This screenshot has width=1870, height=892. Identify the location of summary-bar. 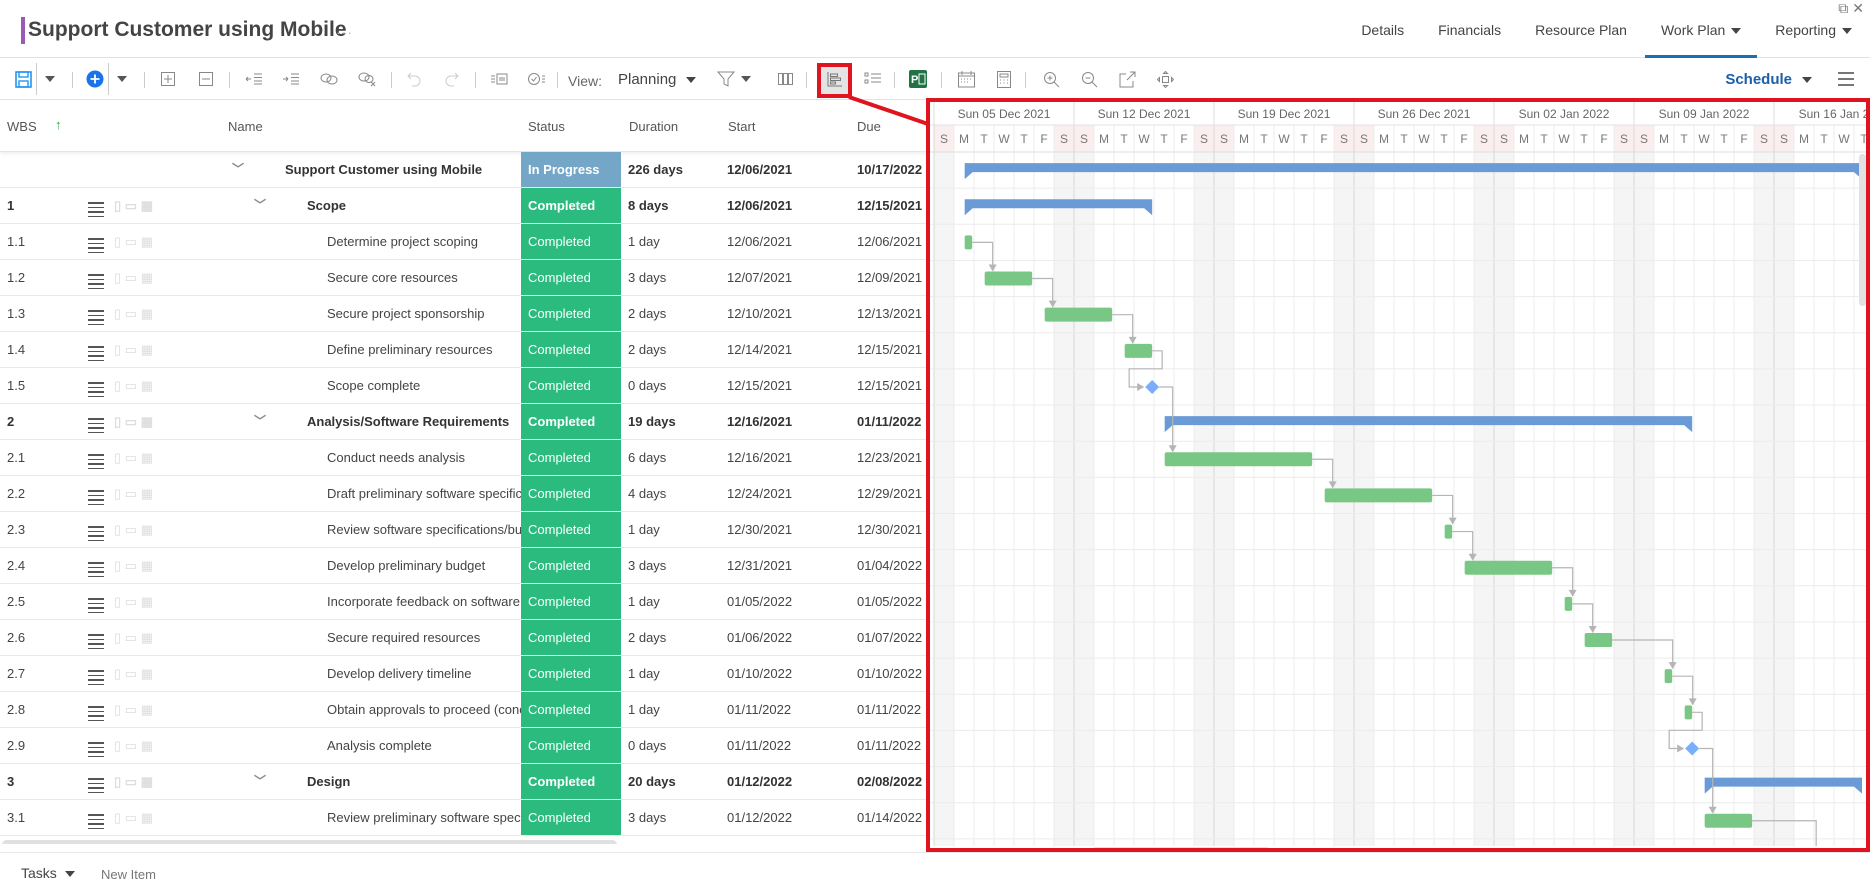
(1413, 171).